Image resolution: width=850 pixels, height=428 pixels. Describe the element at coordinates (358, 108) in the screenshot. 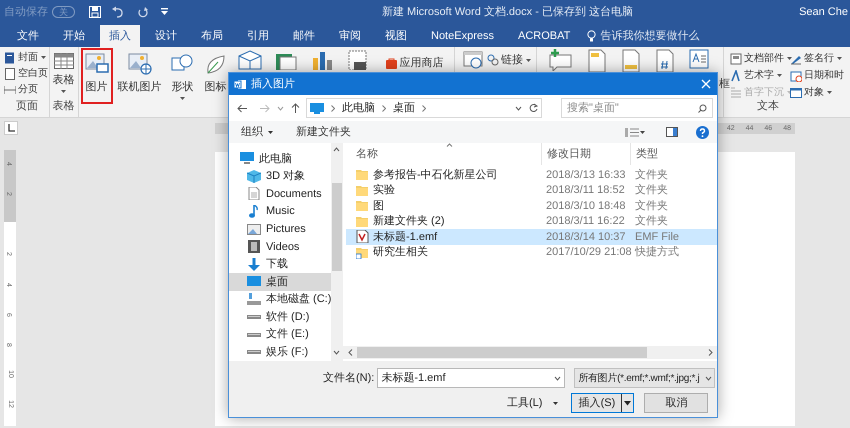

I see `breadcrumb: 此电脑` at that location.